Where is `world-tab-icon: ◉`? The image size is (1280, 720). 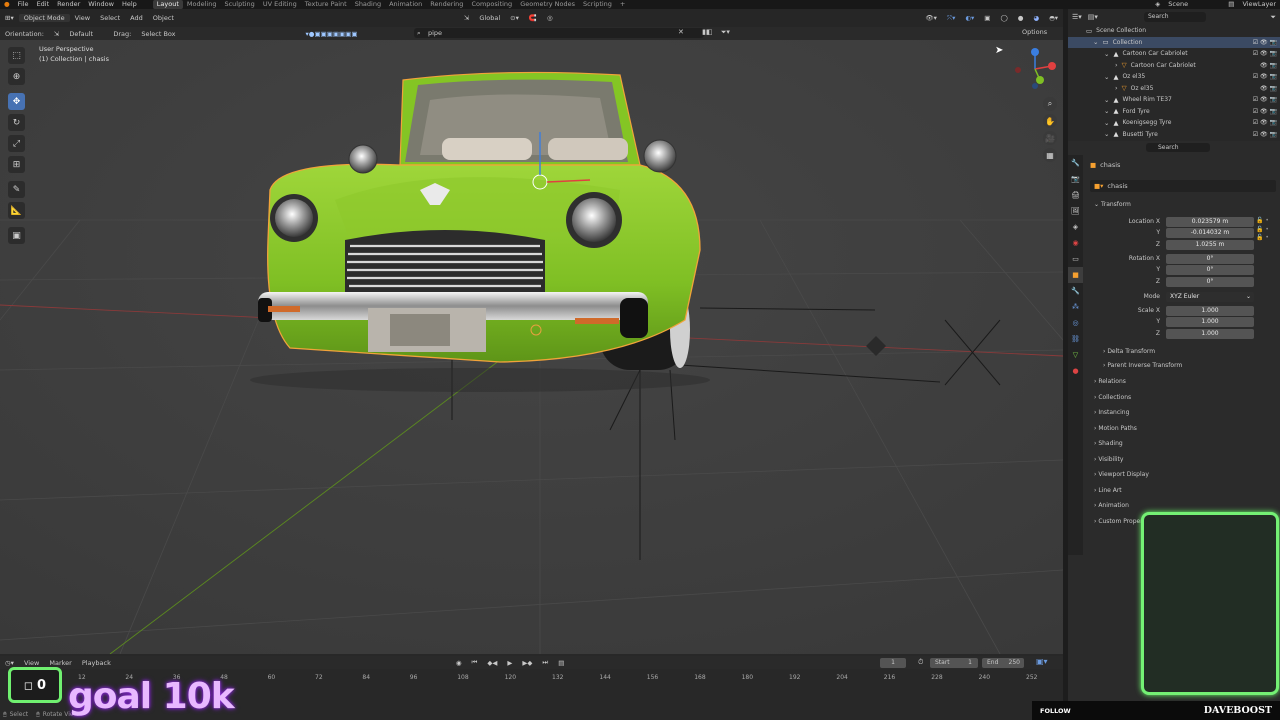 world-tab-icon: ◉ is located at coordinates (1075, 243).